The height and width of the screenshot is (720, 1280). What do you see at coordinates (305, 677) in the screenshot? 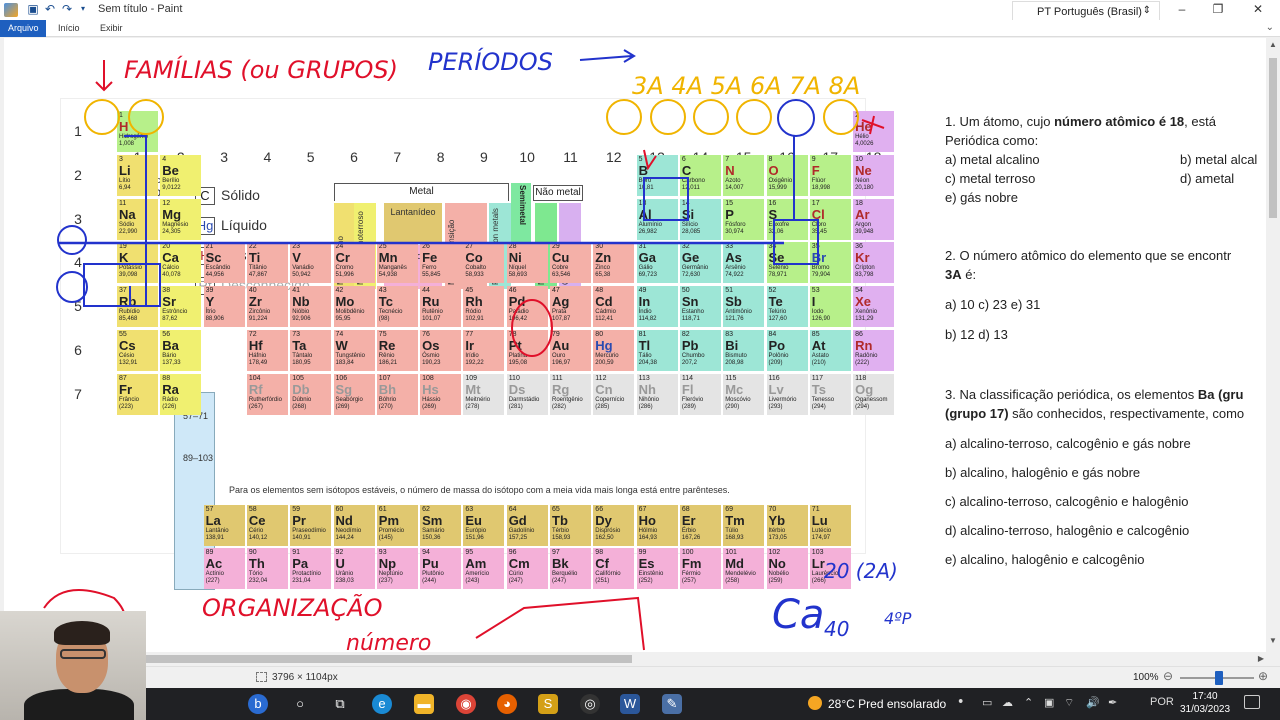
I see `canvas-dimensions: 3796 × 1104px` at bounding box center [305, 677].